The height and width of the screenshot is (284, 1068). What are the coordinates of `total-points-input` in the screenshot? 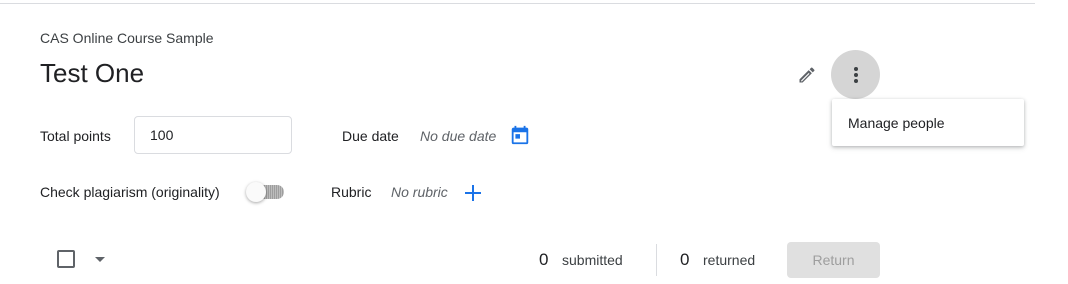 It's located at (213, 135).